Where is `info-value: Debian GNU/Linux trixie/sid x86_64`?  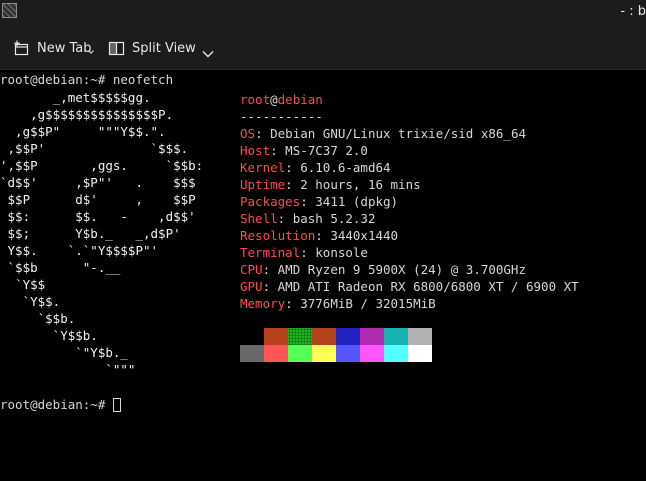
info-value: Debian GNU/Linux trixie/sid x86_64 is located at coordinates (398, 133).